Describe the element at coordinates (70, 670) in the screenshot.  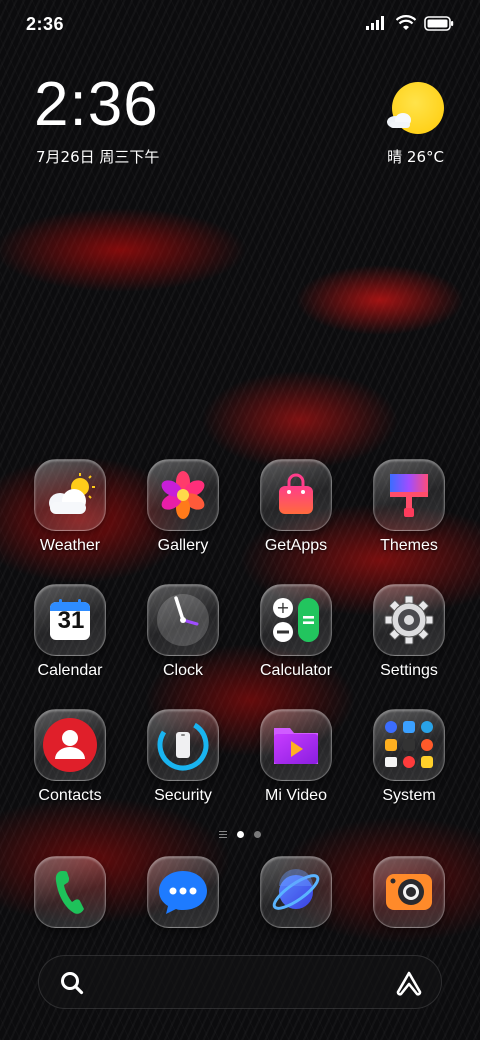
I see `app-label: Calendar` at that location.